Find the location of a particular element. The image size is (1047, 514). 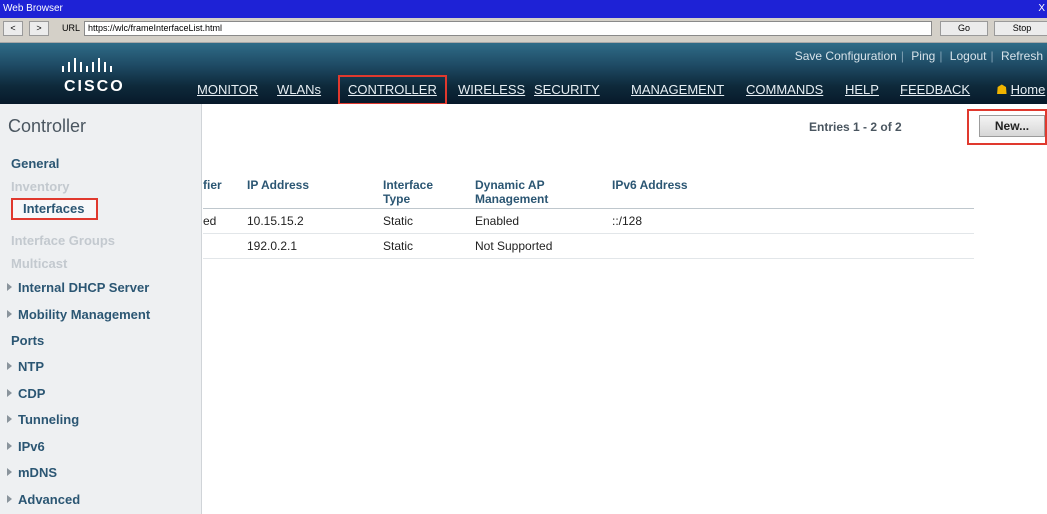

stop-button: Stop is located at coordinates (1020, 28).